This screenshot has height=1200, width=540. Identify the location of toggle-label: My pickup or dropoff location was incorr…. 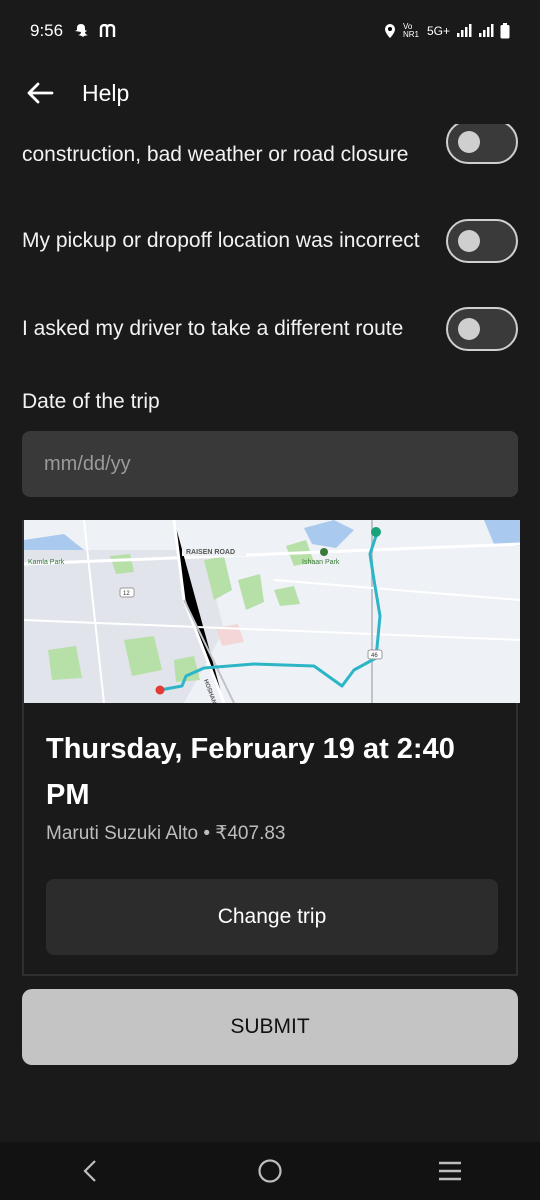
(221, 240).